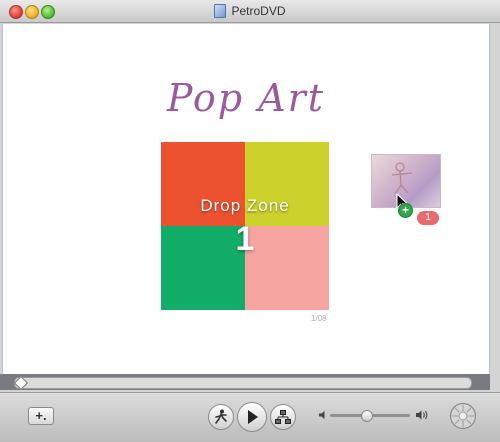 The width and height of the screenshot is (500, 442). I want to click on drop-zone-number: 1, so click(245, 239).